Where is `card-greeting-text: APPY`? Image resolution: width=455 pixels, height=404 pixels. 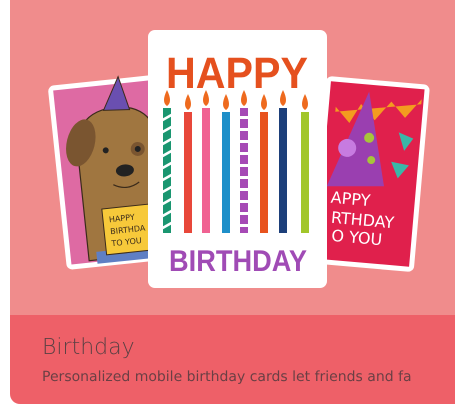 card-greeting-text: APPY is located at coordinates (351, 199).